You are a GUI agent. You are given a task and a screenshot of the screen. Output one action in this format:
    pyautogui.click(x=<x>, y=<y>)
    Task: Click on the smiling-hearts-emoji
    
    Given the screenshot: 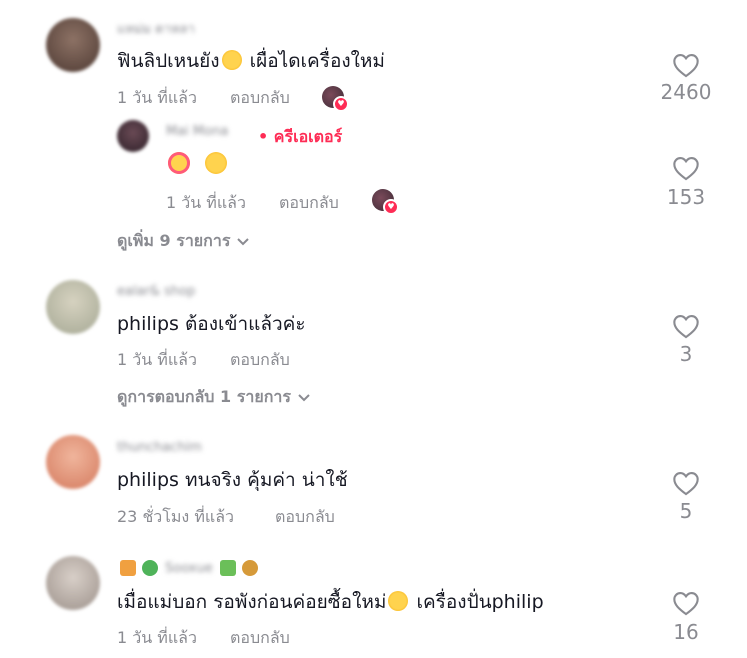 What is the action you would take?
    pyautogui.click(x=179, y=163)
    